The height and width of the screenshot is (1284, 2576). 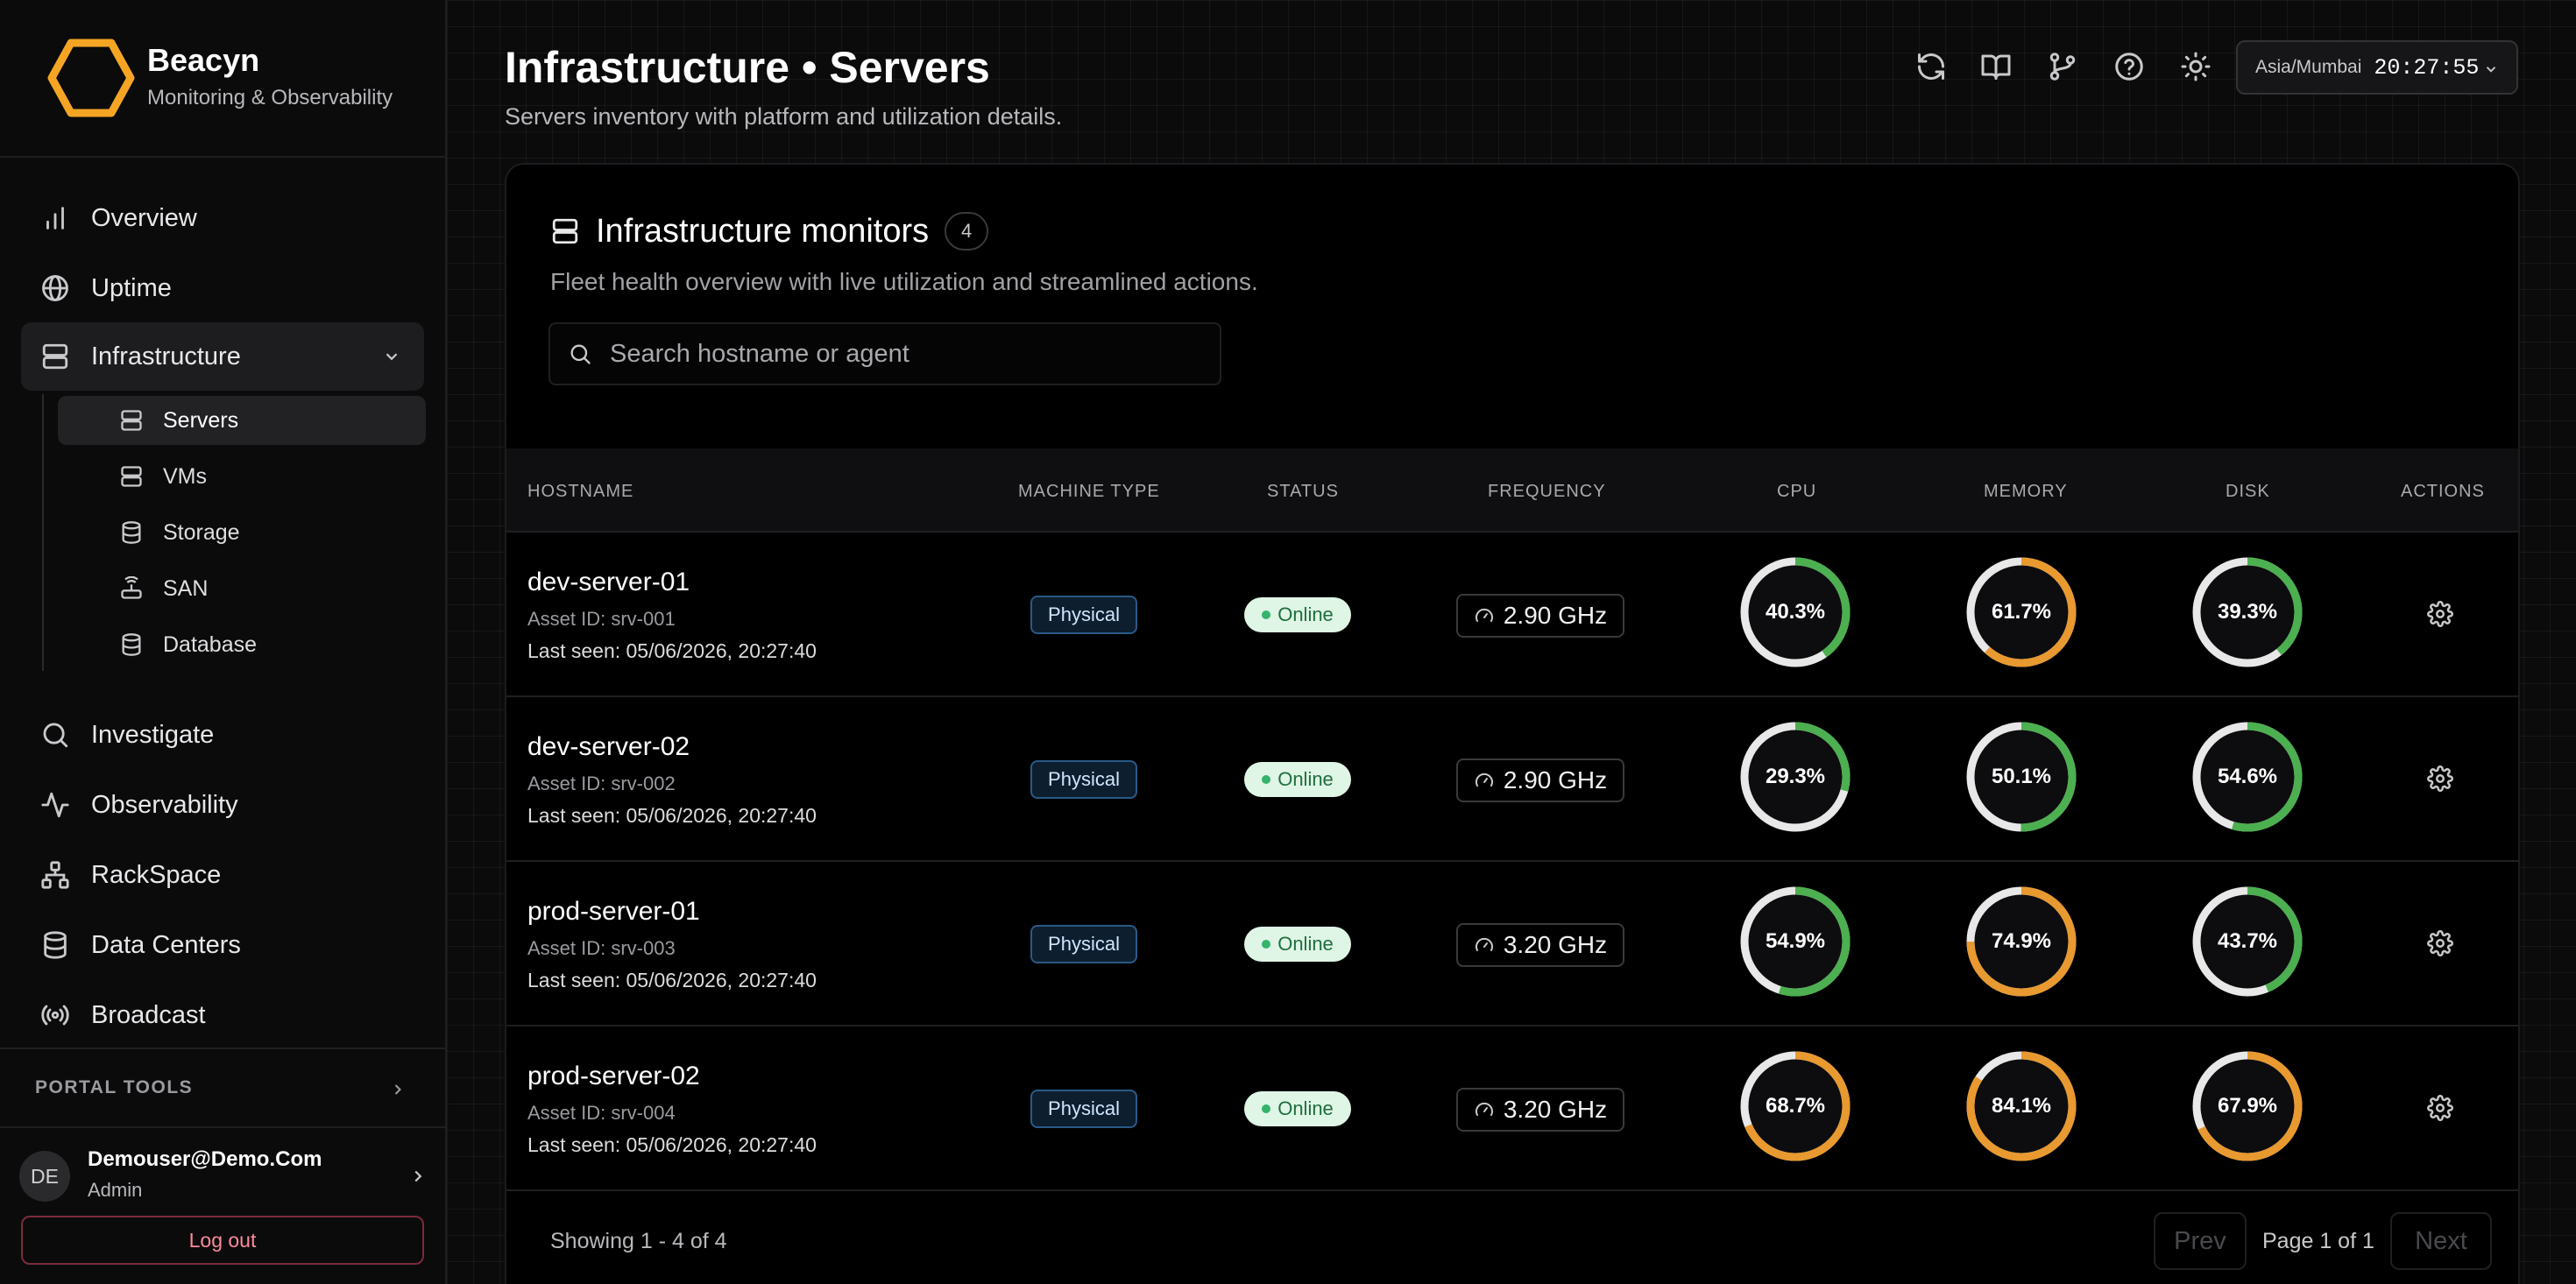 What do you see at coordinates (222, 735) in the screenshot?
I see `sidebar-item-investigate: Investigate` at bounding box center [222, 735].